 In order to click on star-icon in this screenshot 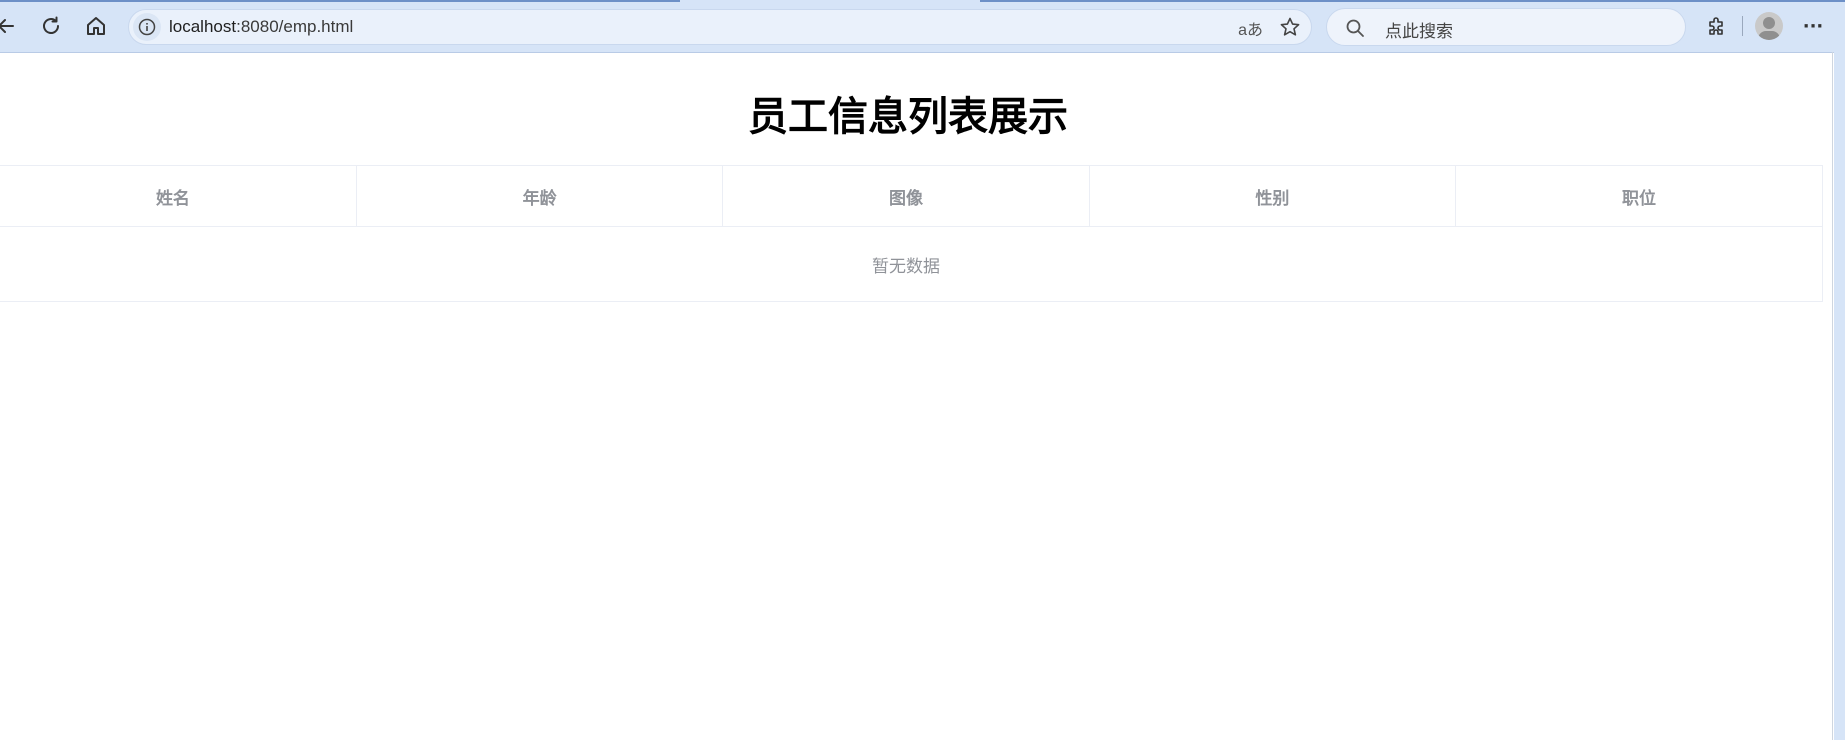, I will do `click(1290, 26)`.